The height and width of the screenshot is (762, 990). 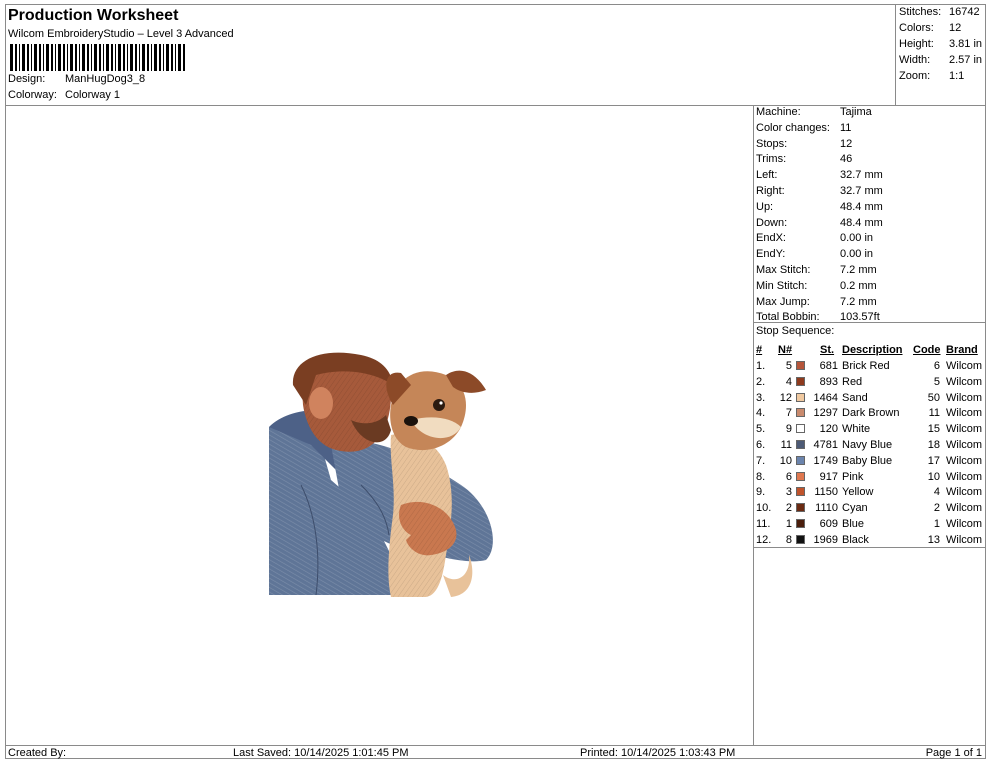 I want to click on info-label: Trims:, so click(x=771, y=159).